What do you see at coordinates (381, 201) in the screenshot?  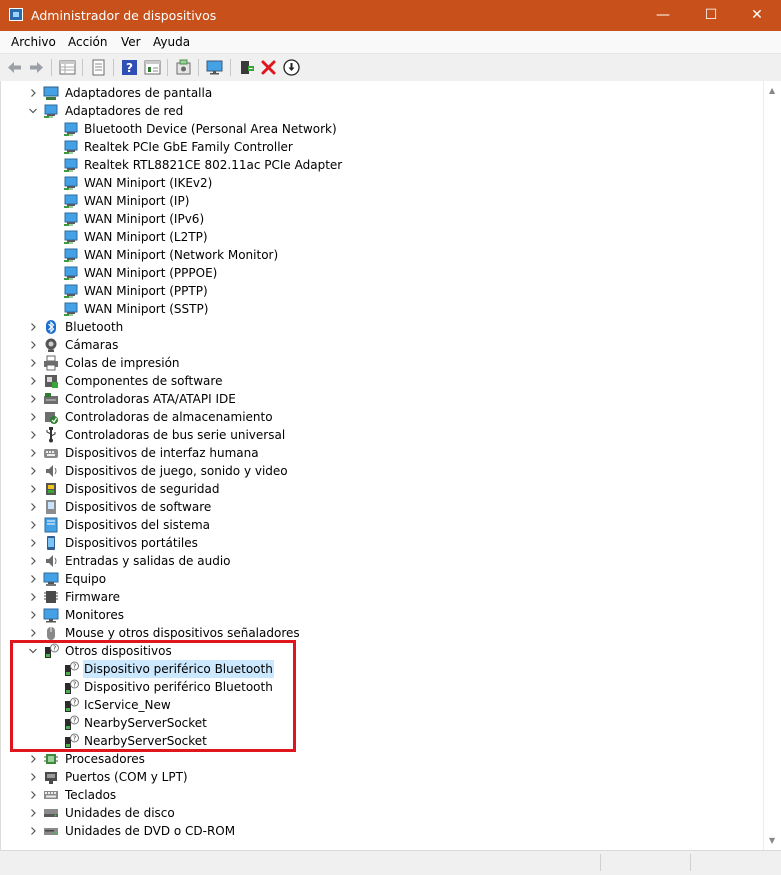 I see `tree-device: WAN Miniport (IP)` at bounding box center [381, 201].